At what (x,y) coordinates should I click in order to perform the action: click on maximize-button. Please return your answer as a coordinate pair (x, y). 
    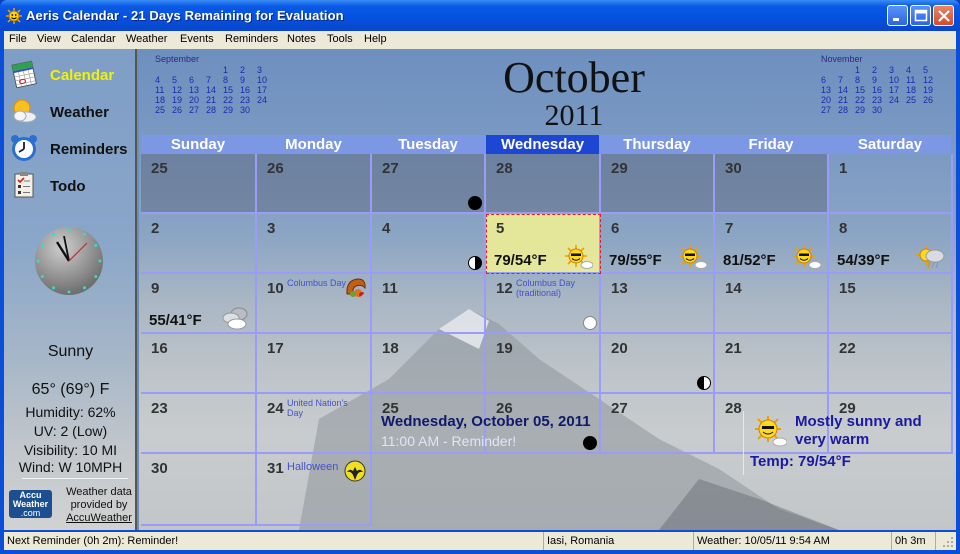
    Looking at the image, I should click on (920, 15).